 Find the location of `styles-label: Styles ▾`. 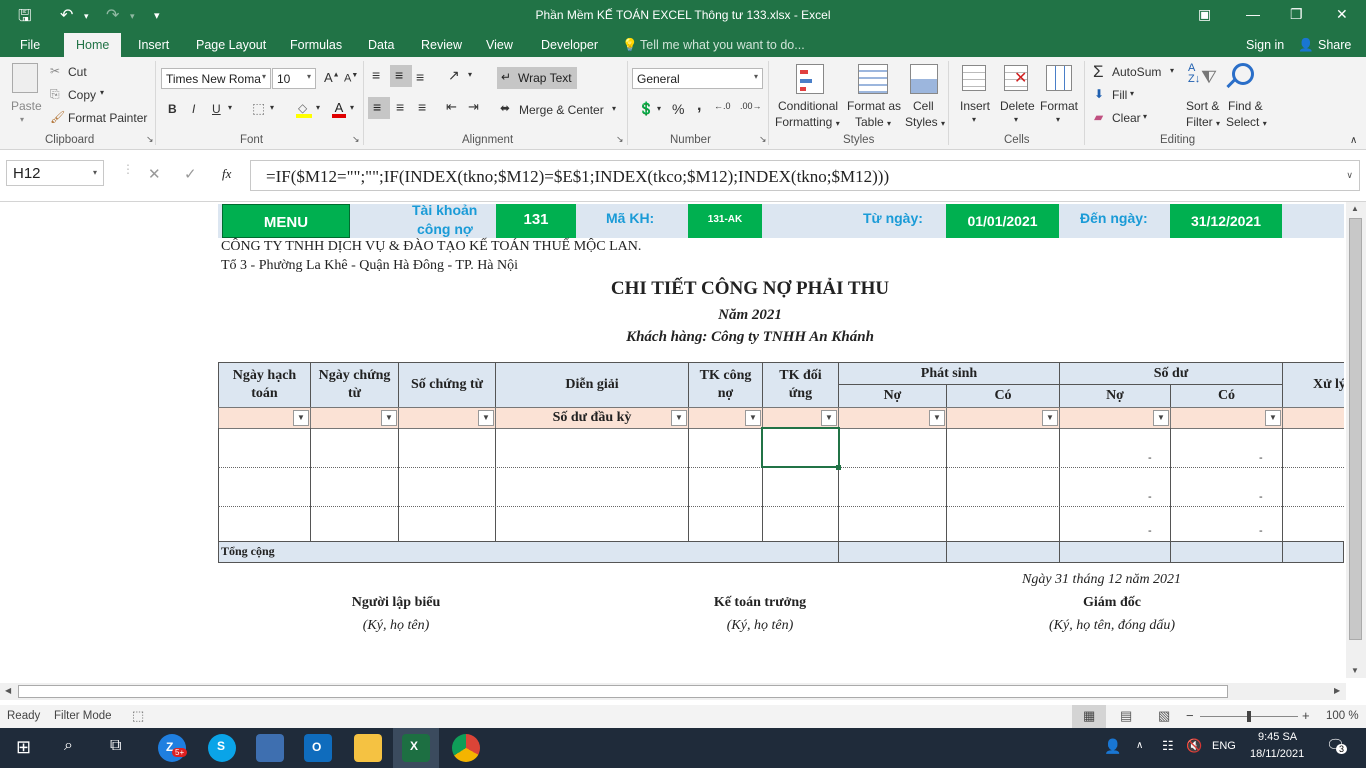

styles-label: Styles ▾ is located at coordinates (925, 122).